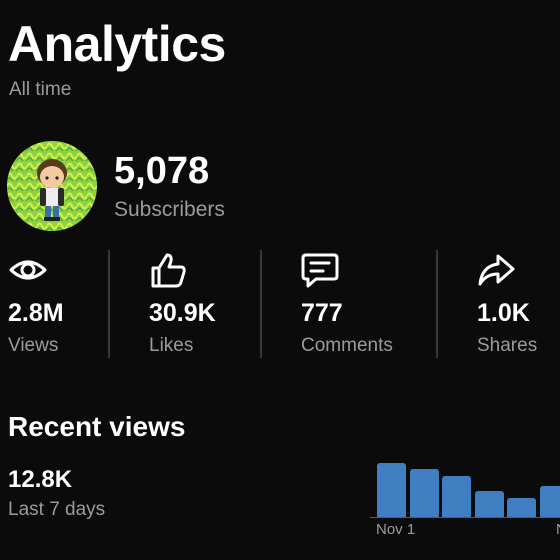 The image size is (560, 560). Describe the element at coordinates (320, 270) in the screenshot. I see `comment-icon` at that location.